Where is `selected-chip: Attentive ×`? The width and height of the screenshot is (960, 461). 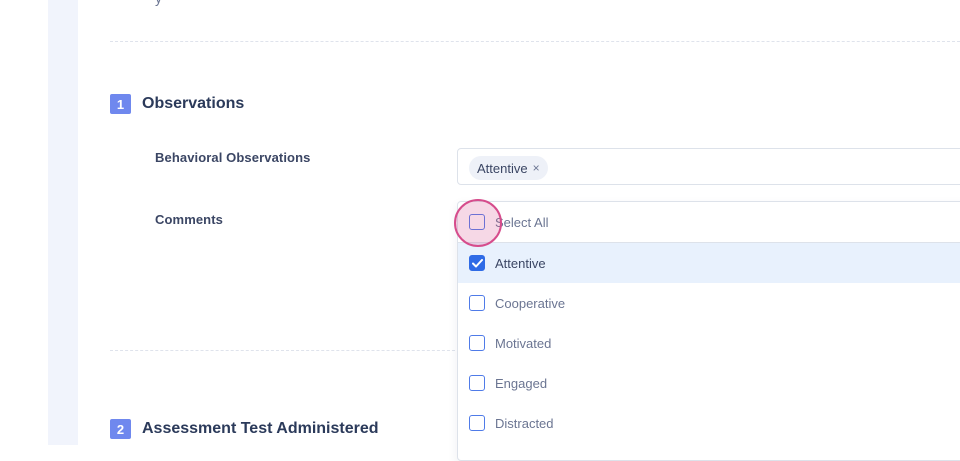 selected-chip: Attentive × is located at coordinates (508, 168).